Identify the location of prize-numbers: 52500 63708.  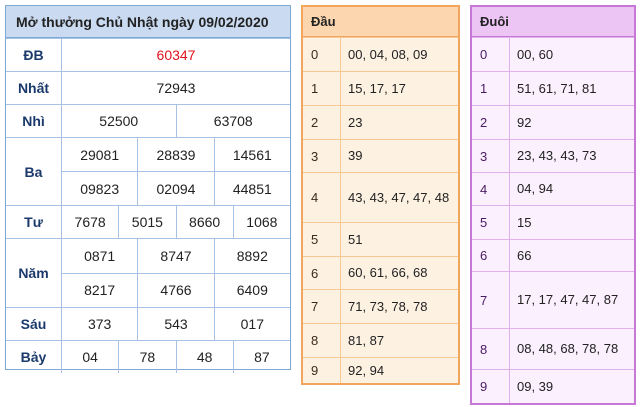
(176, 121).